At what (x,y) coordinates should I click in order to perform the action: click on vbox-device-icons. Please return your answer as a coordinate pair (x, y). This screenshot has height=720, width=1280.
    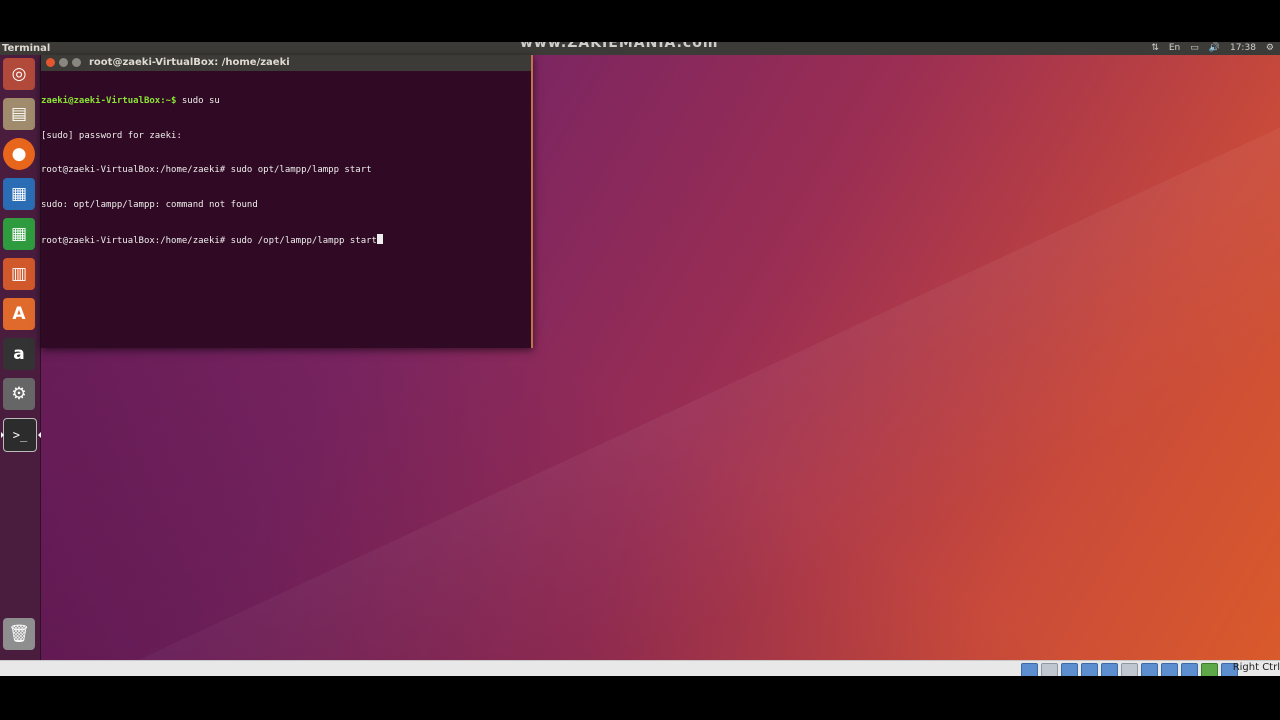
    Looking at the image, I should click on (1129, 669).